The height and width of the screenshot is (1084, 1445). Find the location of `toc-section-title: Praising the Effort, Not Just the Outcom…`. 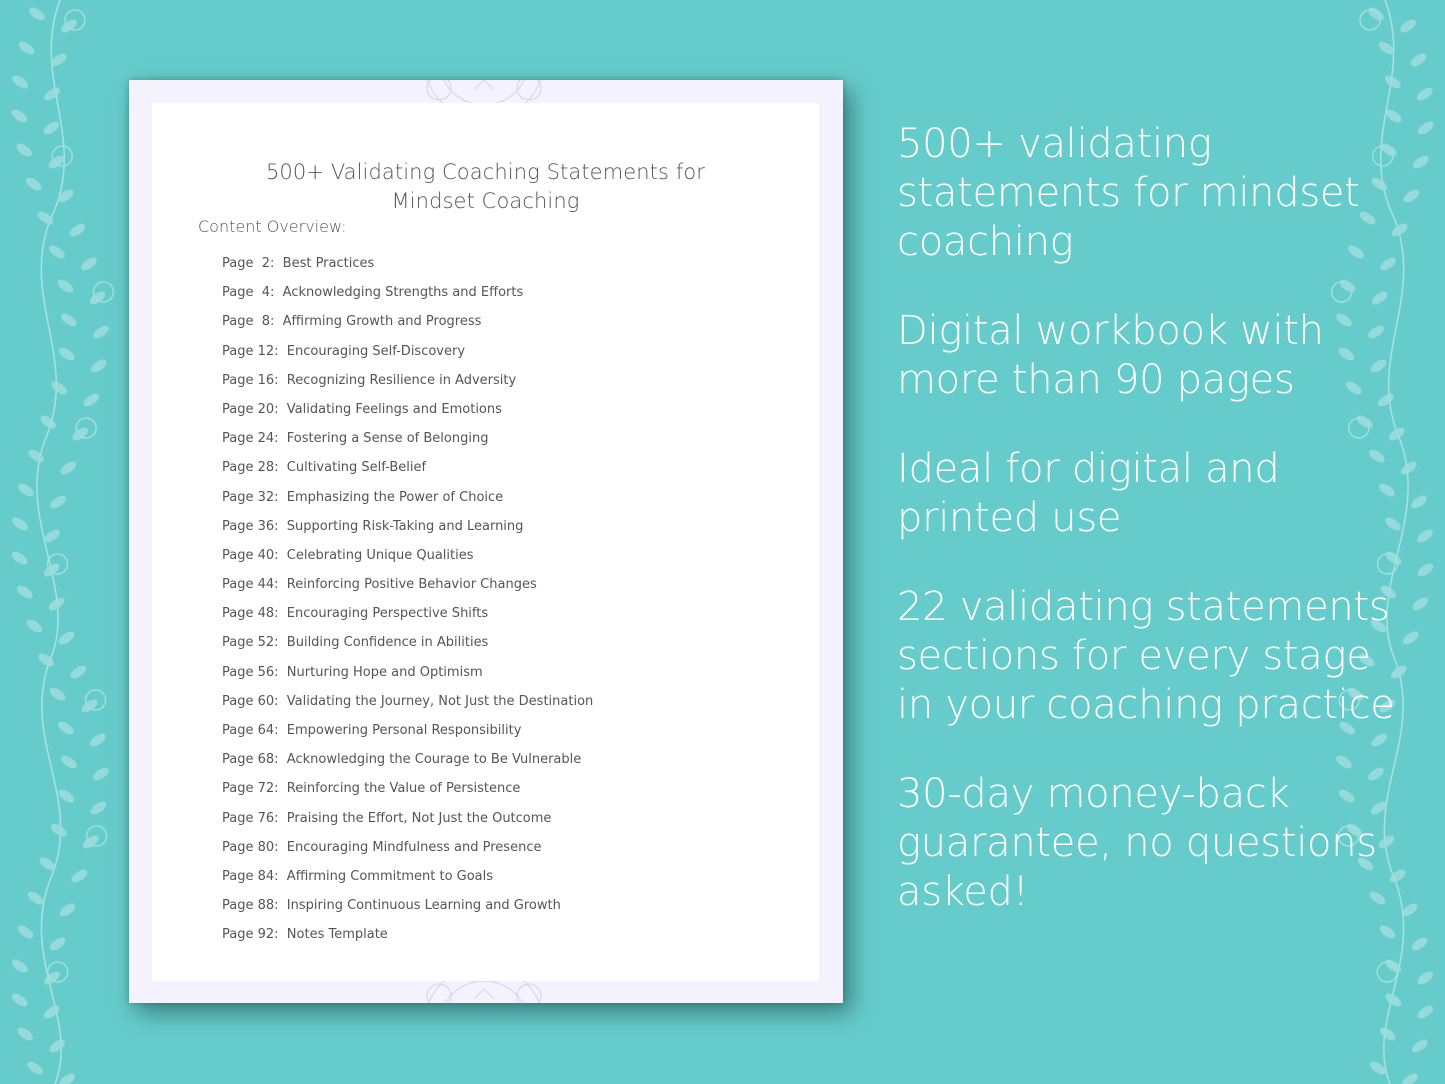

toc-section-title: Praising the Effort, Not Just the Outcom… is located at coordinates (419, 818).